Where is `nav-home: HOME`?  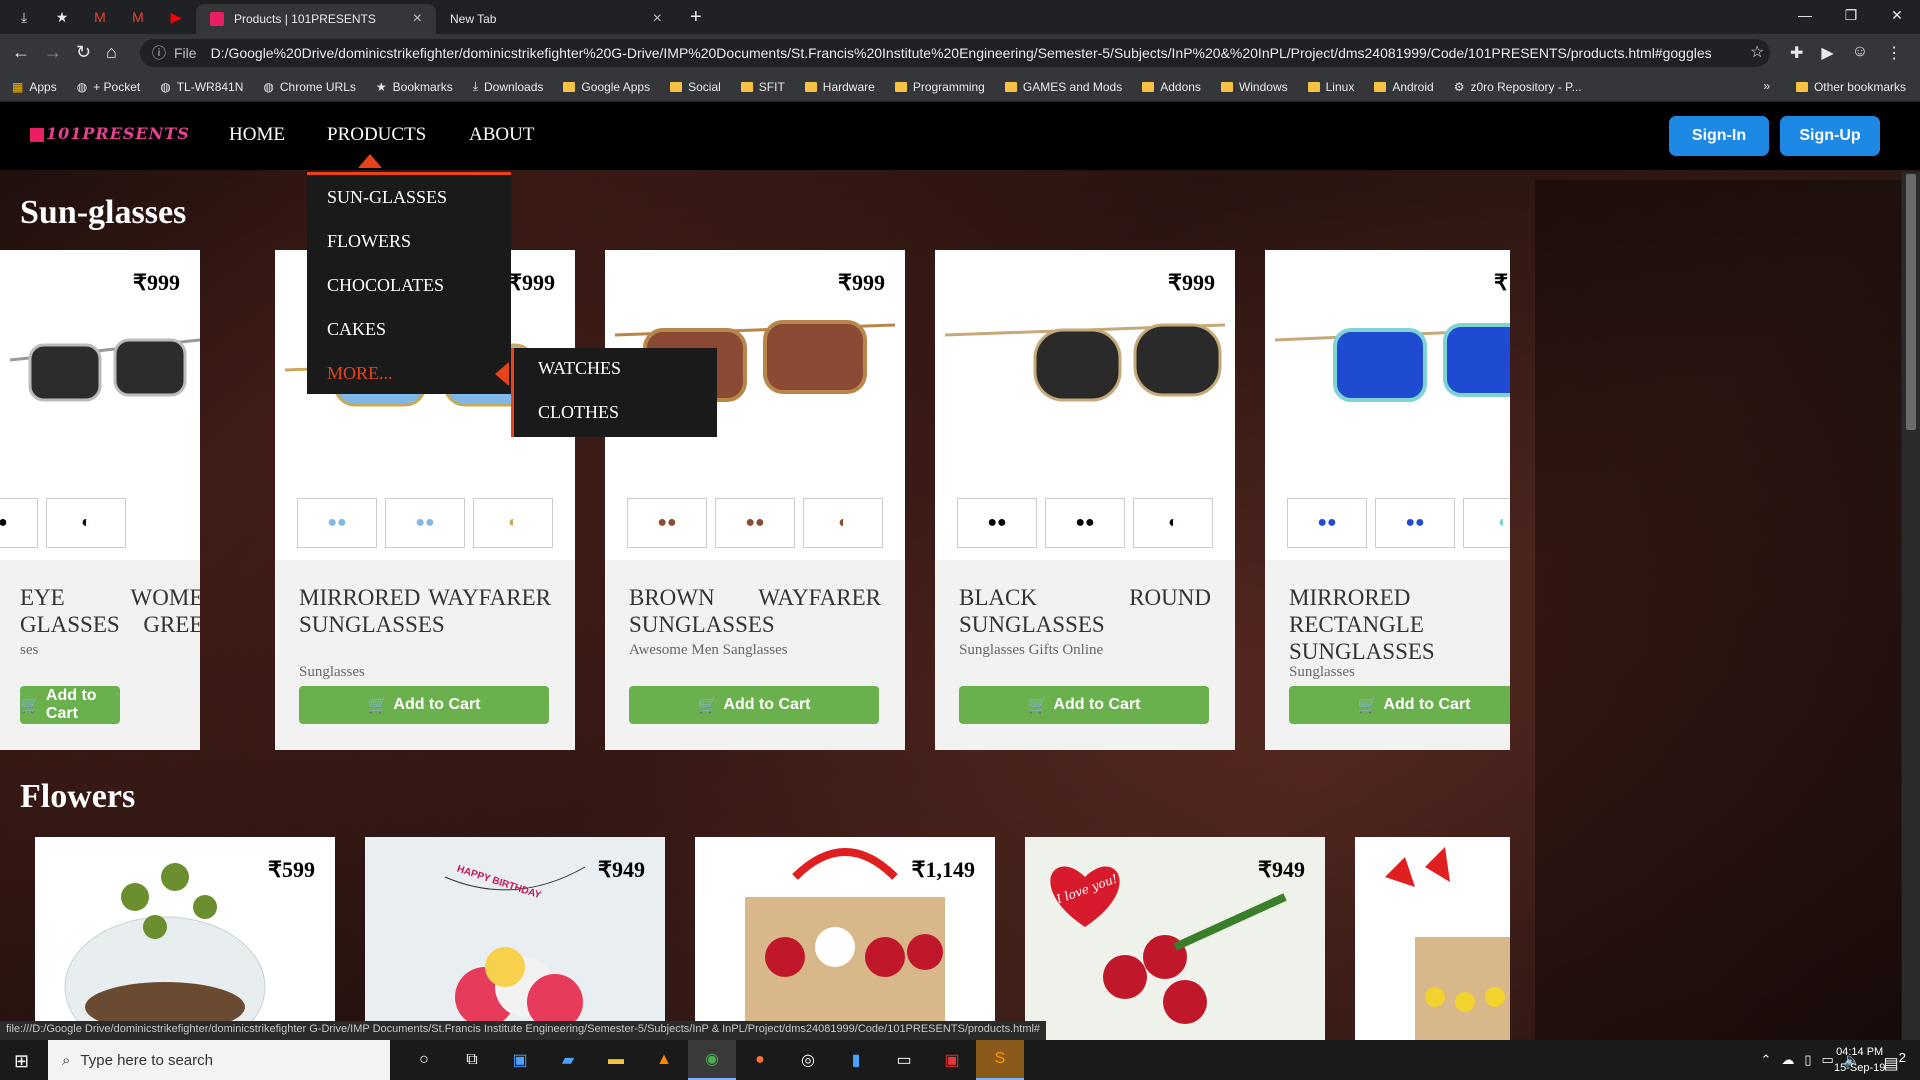 nav-home: HOME is located at coordinates (257, 135).